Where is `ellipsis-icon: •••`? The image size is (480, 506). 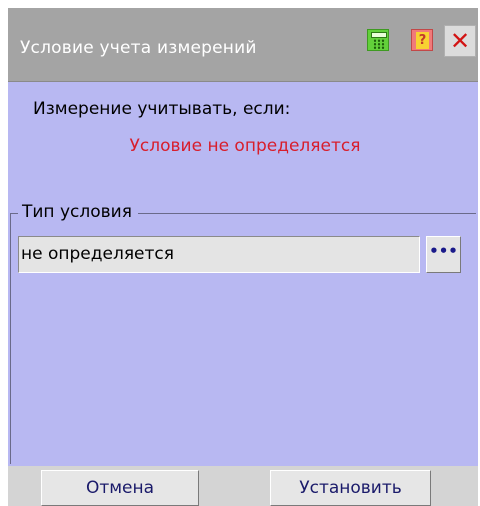
ellipsis-icon: ••• is located at coordinates (443, 251).